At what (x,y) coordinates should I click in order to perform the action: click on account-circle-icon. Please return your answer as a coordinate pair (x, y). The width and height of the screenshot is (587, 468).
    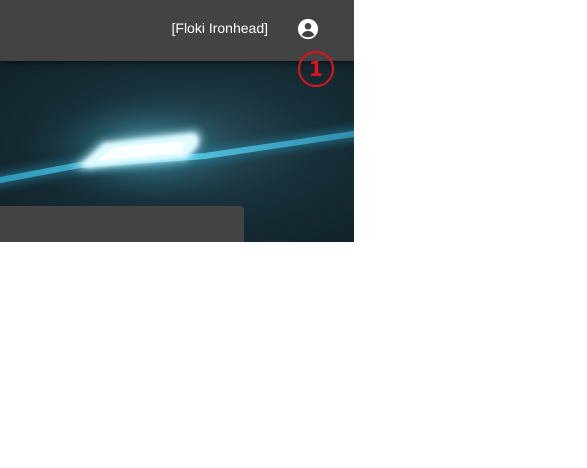
    Looking at the image, I should click on (308, 29).